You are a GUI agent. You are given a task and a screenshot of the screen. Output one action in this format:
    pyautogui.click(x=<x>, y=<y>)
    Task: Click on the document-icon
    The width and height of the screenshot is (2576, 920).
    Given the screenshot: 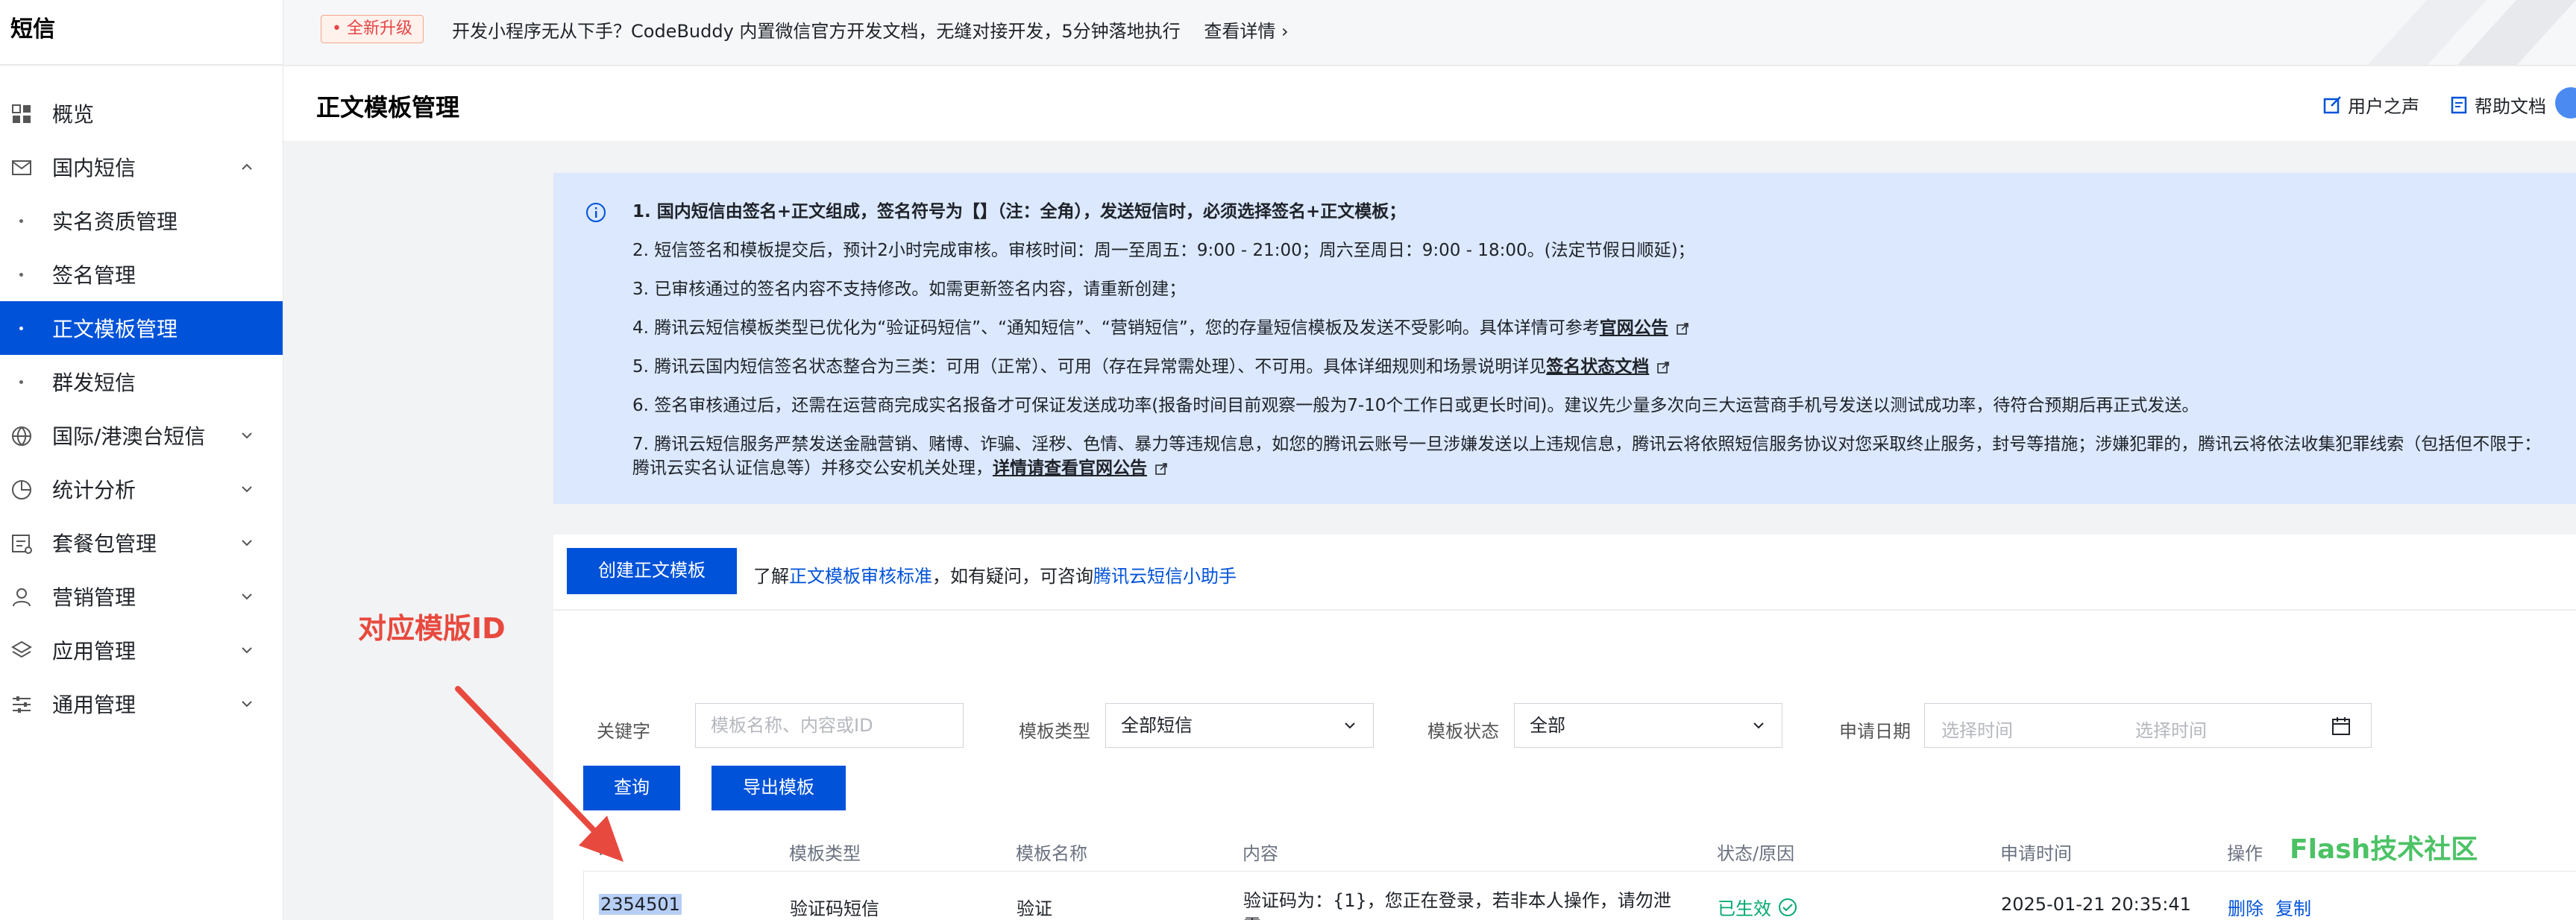 What is the action you would take?
    pyautogui.click(x=2459, y=104)
    